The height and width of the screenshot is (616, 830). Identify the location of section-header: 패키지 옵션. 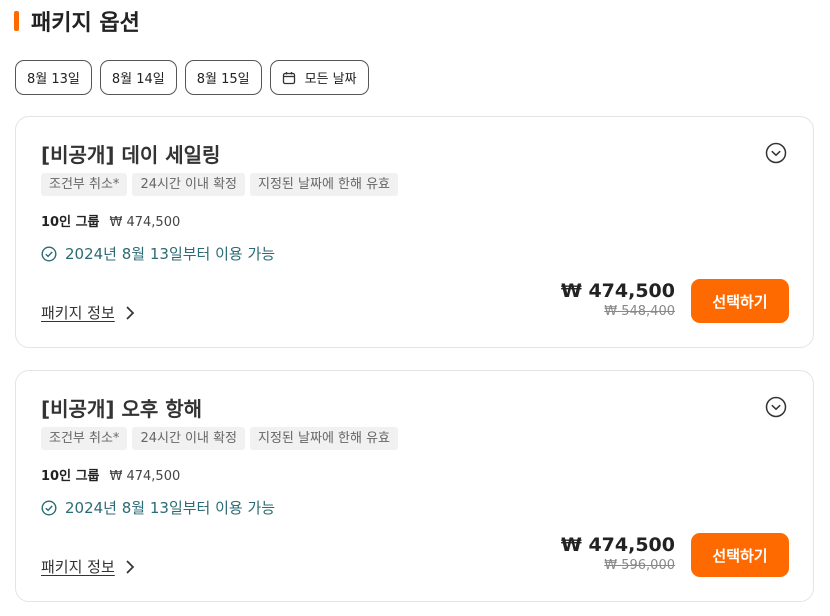
(77, 21).